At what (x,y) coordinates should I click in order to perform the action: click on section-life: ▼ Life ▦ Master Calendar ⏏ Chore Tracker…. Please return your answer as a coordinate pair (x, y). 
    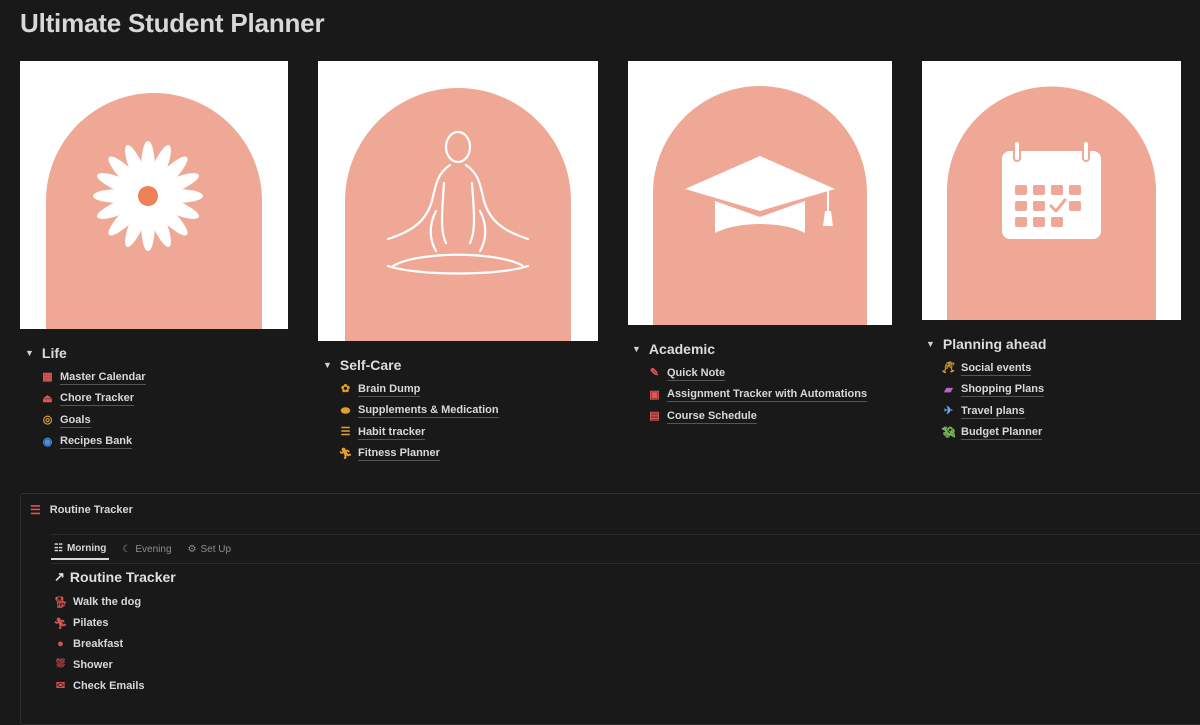
    Looking at the image, I should click on (85, 399).